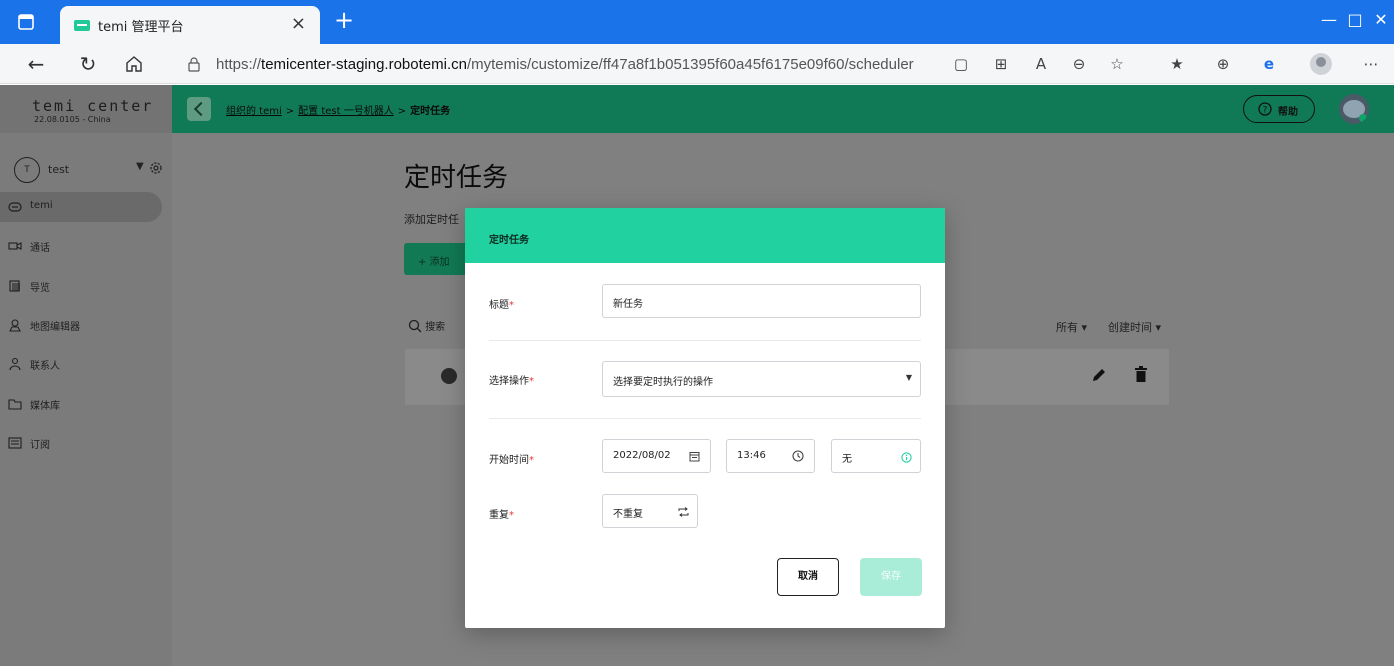 Image resolution: width=1394 pixels, height=666 pixels. I want to click on top-bar: 组织的 temi > 配置 test 一号机器人 > 定时任务 ? 帮助, so click(783, 109).